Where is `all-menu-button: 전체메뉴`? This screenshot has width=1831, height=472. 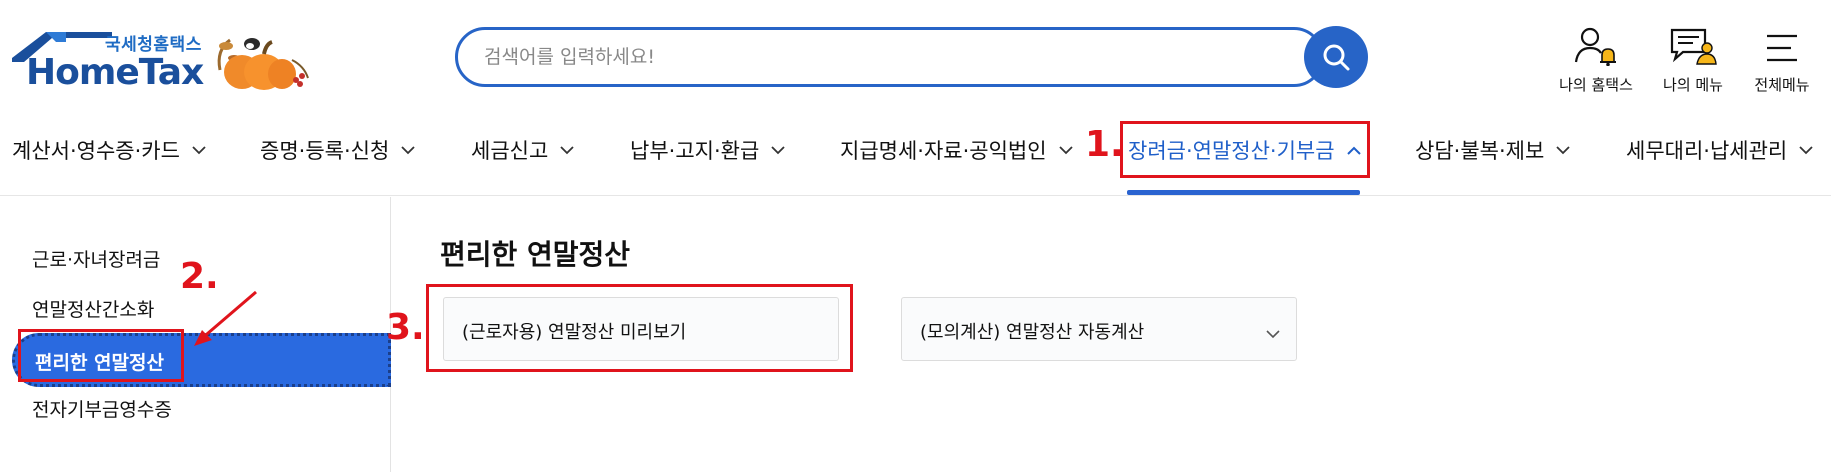
all-menu-button: 전체메뉴 is located at coordinates (1781, 58).